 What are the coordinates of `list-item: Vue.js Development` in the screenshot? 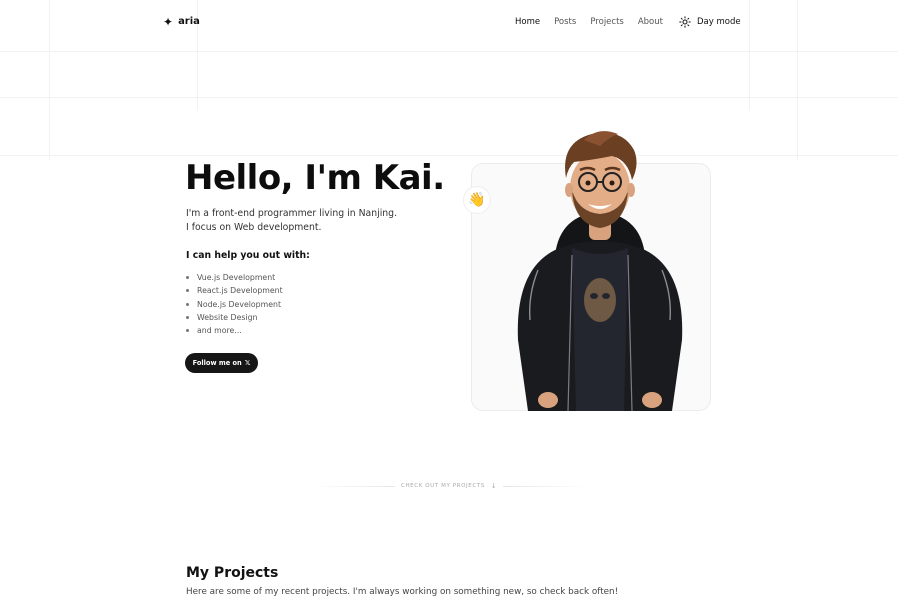 It's located at (234, 277).